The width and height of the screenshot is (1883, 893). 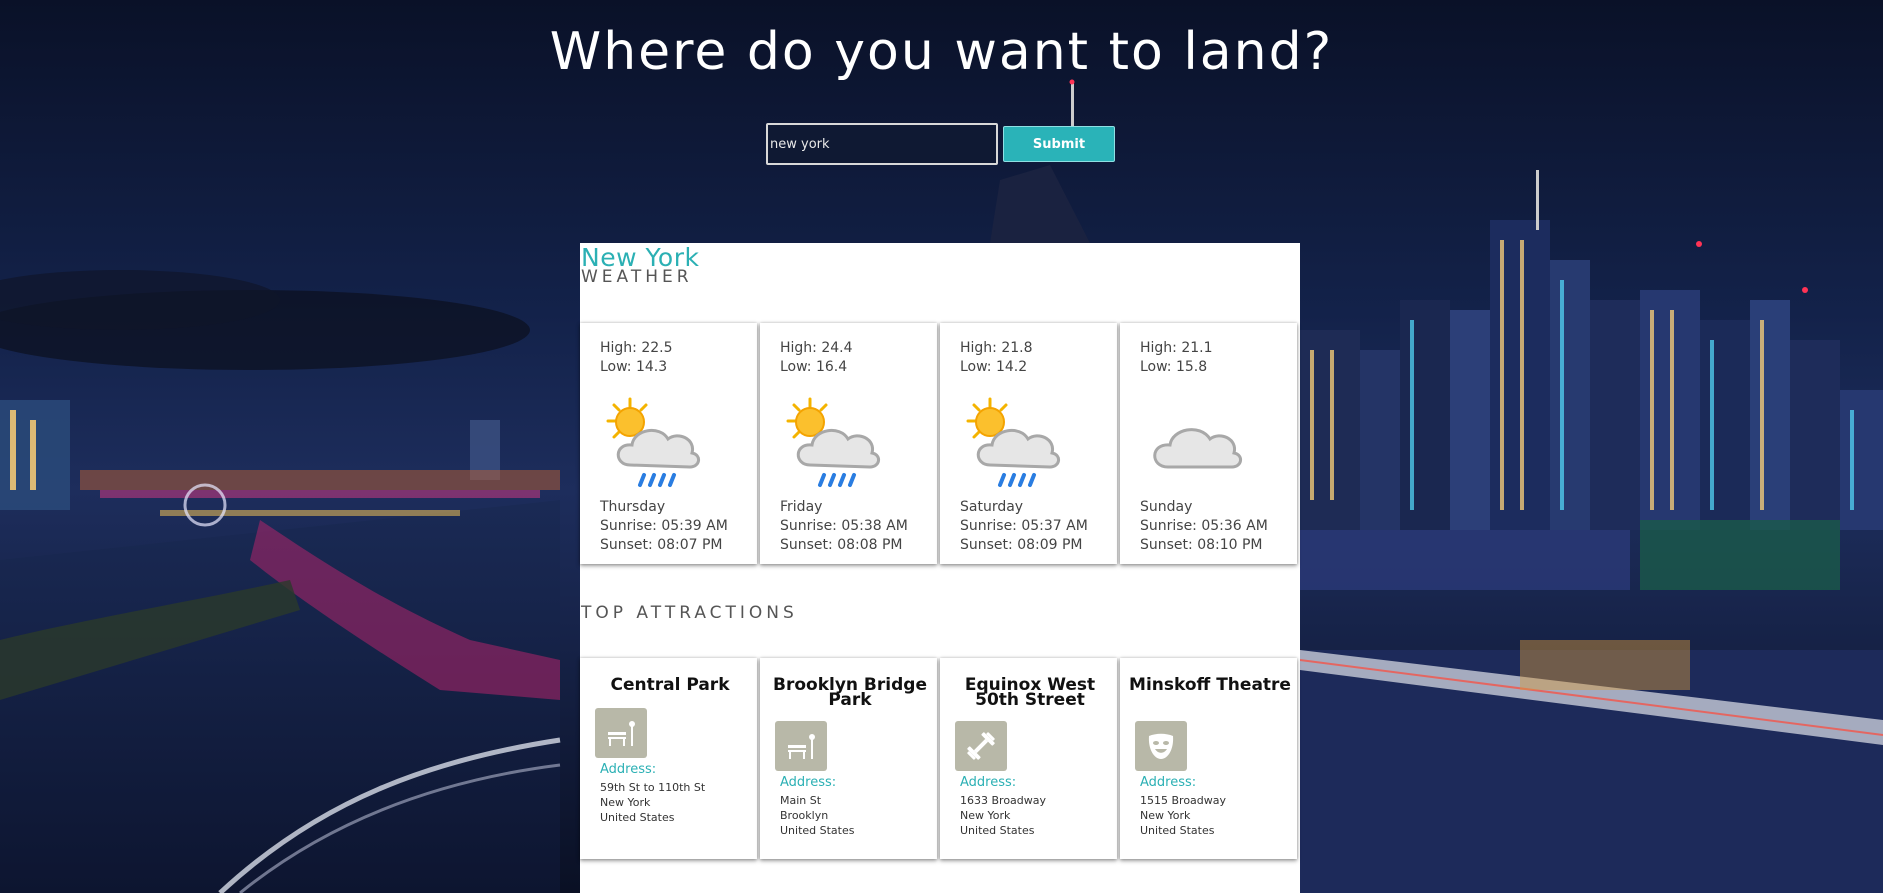 What do you see at coordinates (634, 367) in the screenshot?
I see `low-temp: Low: 14.3` at bounding box center [634, 367].